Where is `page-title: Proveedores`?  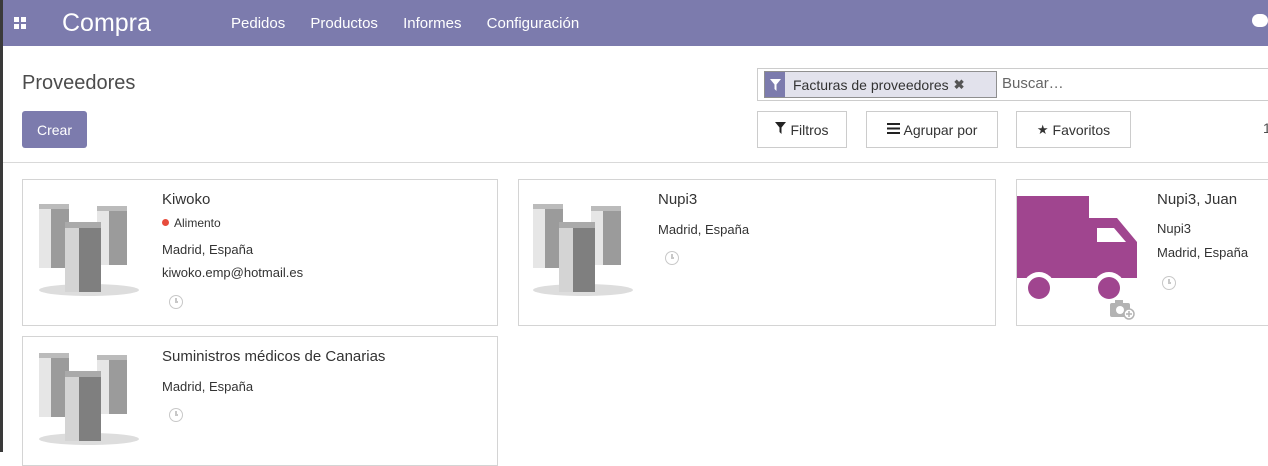 page-title: Proveedores is located at coordinates (79, 83).